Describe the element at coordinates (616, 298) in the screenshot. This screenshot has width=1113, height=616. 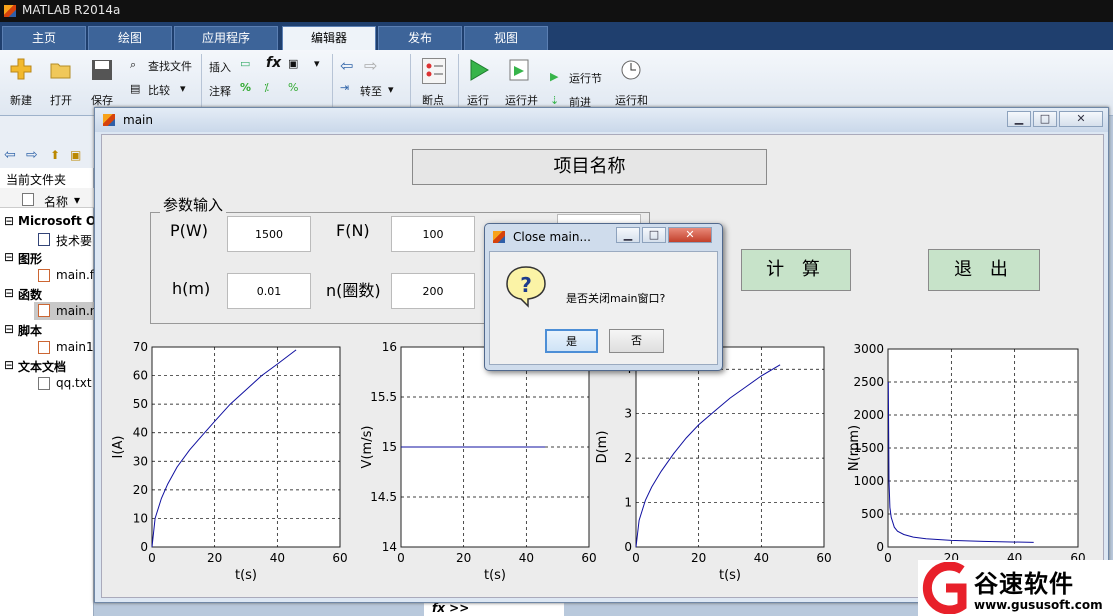
I see `dialog-message: 是否关闭main窗口?` at that location.